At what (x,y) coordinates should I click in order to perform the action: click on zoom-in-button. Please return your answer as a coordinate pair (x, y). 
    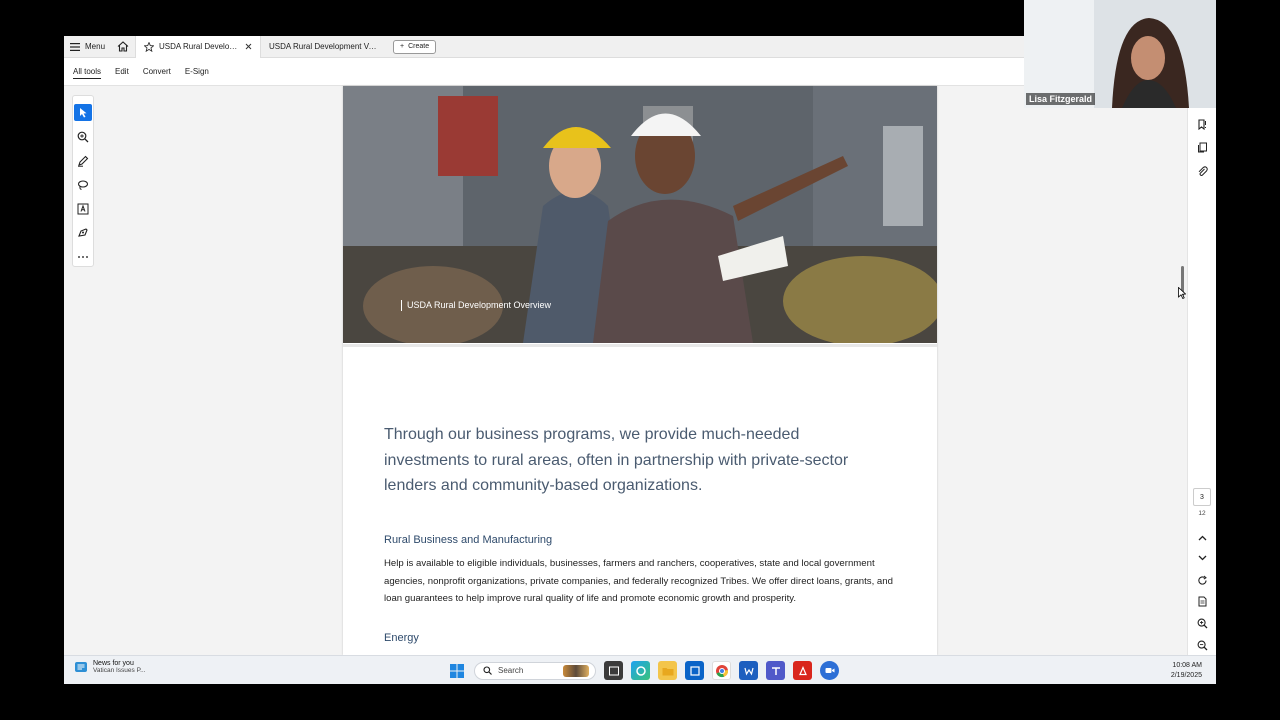
    Looking at the image, I should click on (1202, 623).